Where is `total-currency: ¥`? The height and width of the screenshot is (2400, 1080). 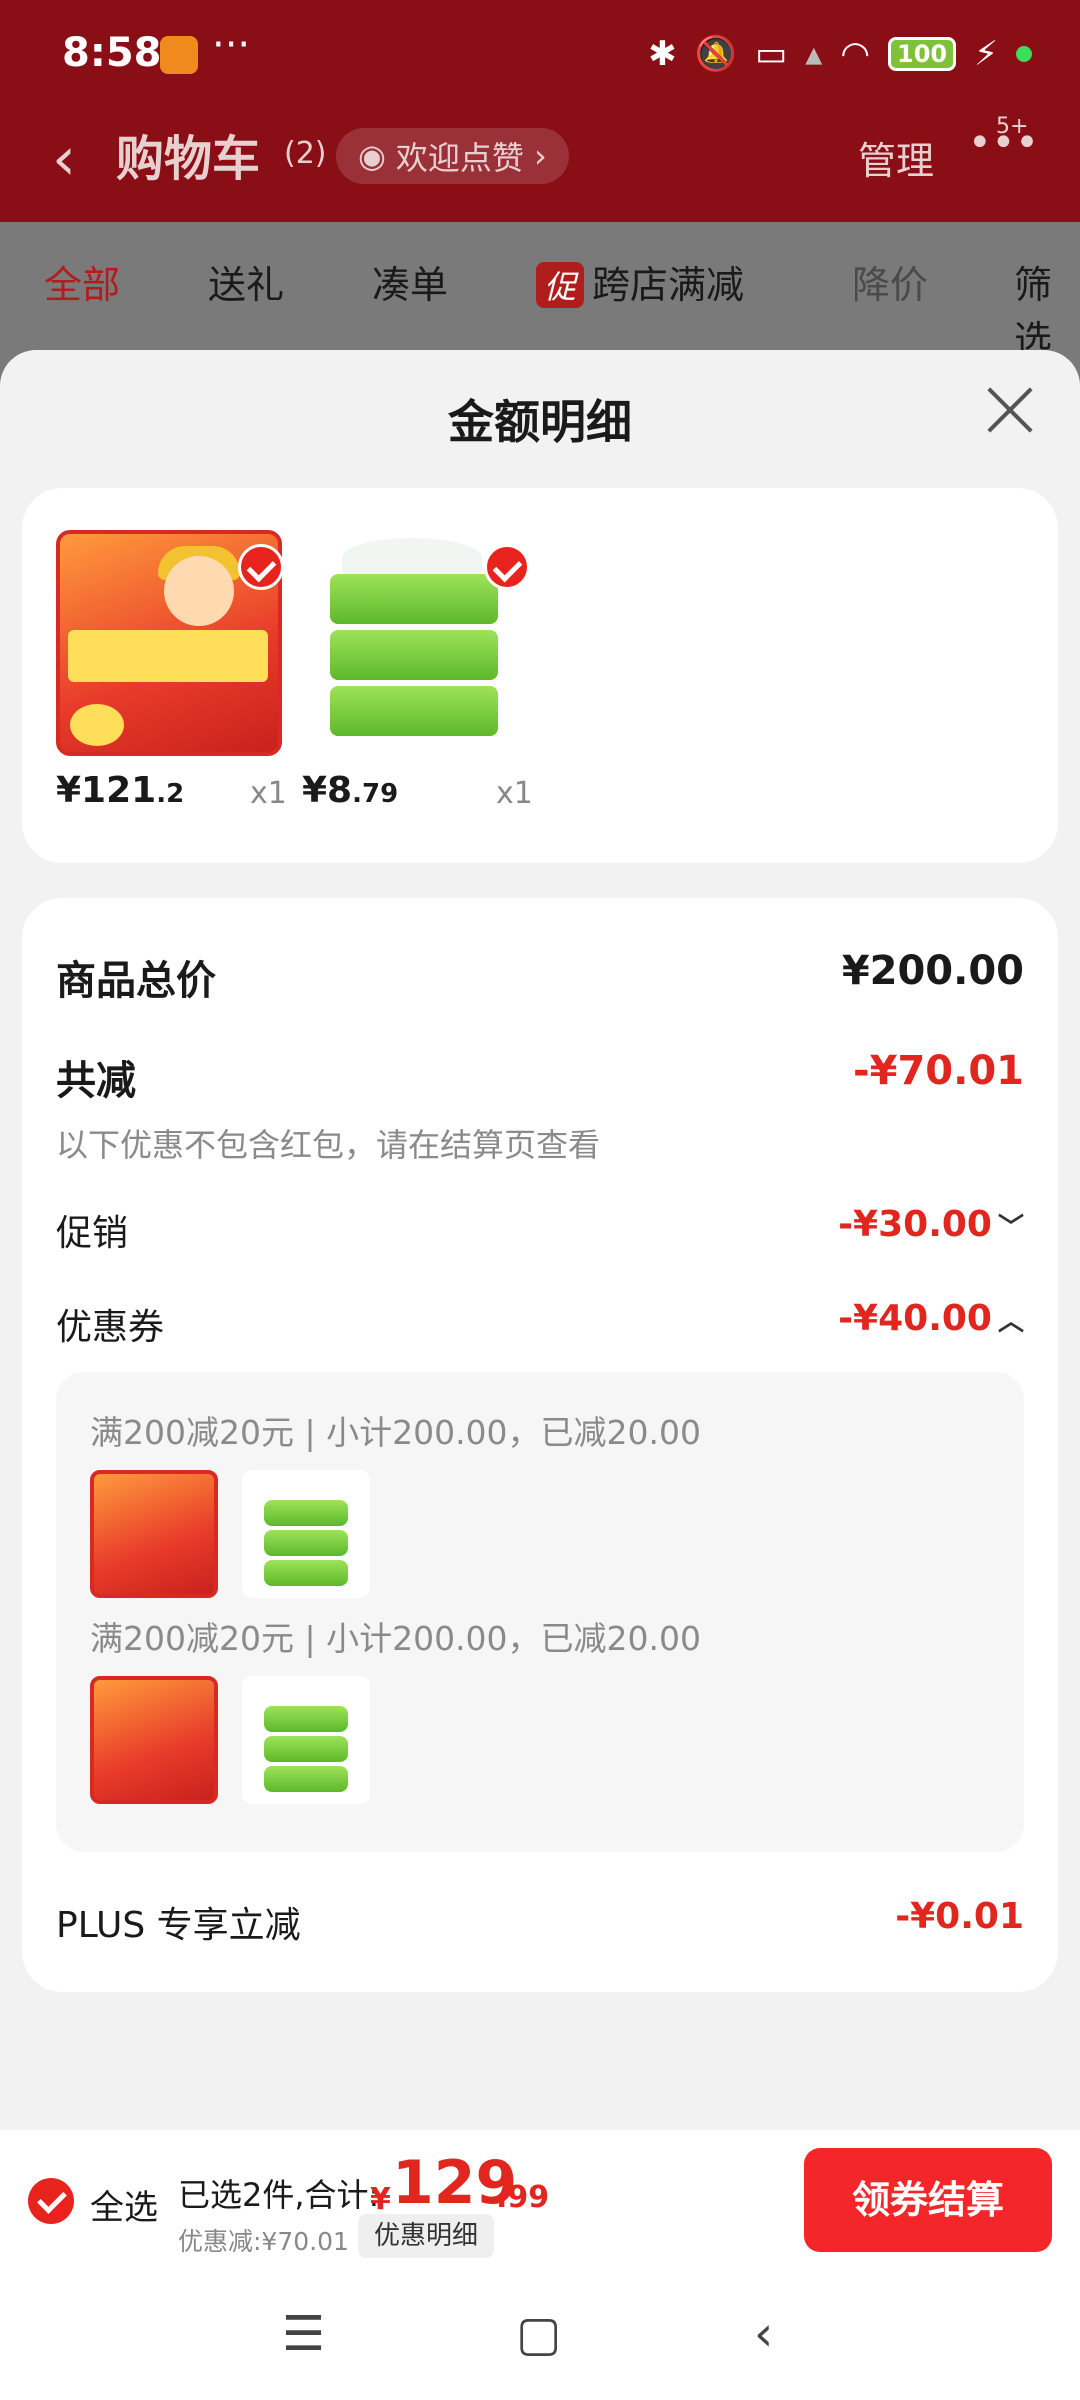
total-currency: ¥ is located at coordinates (380, 2199).